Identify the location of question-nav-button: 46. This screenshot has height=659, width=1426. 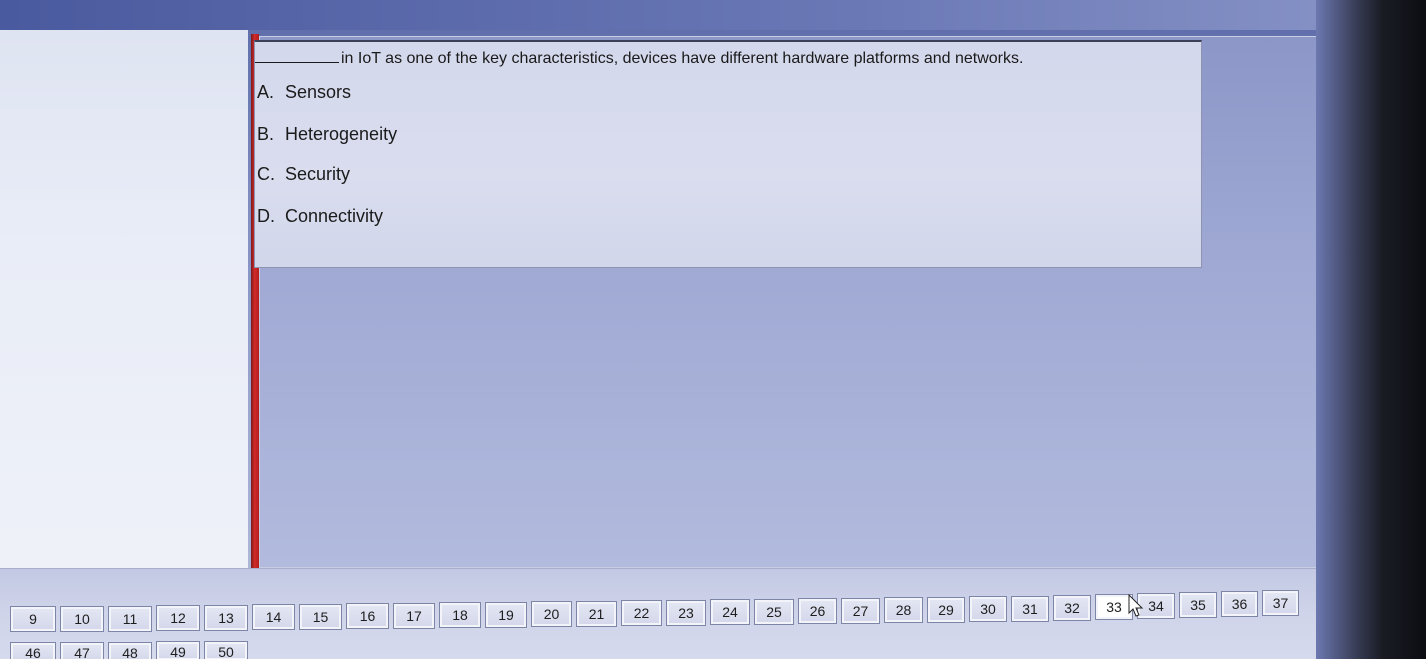
(33, 650).